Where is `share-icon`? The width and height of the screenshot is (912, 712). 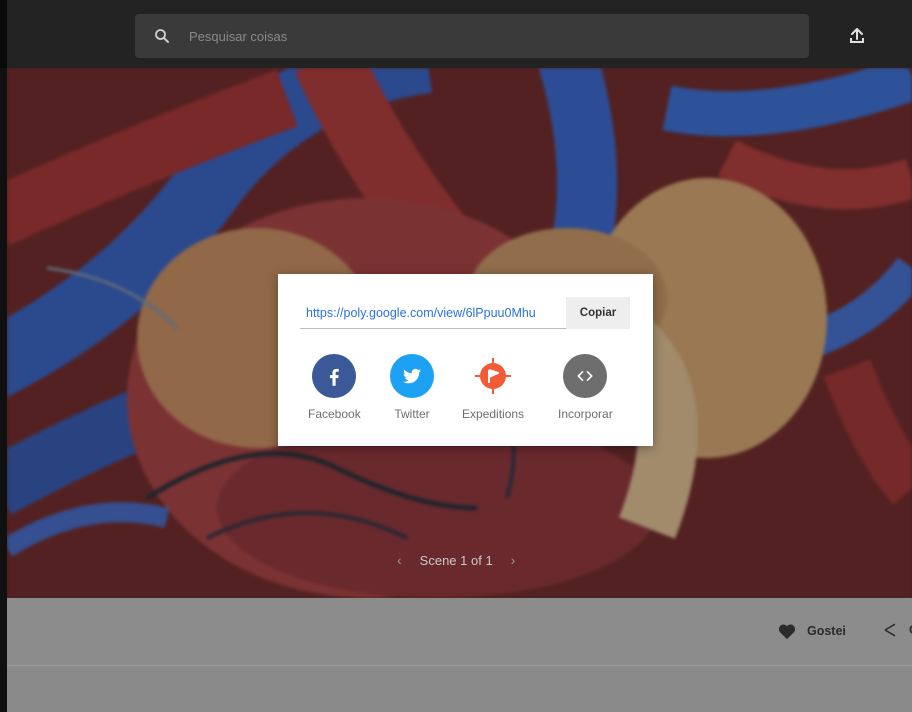 share-icon is located at coordinates (890, 630).